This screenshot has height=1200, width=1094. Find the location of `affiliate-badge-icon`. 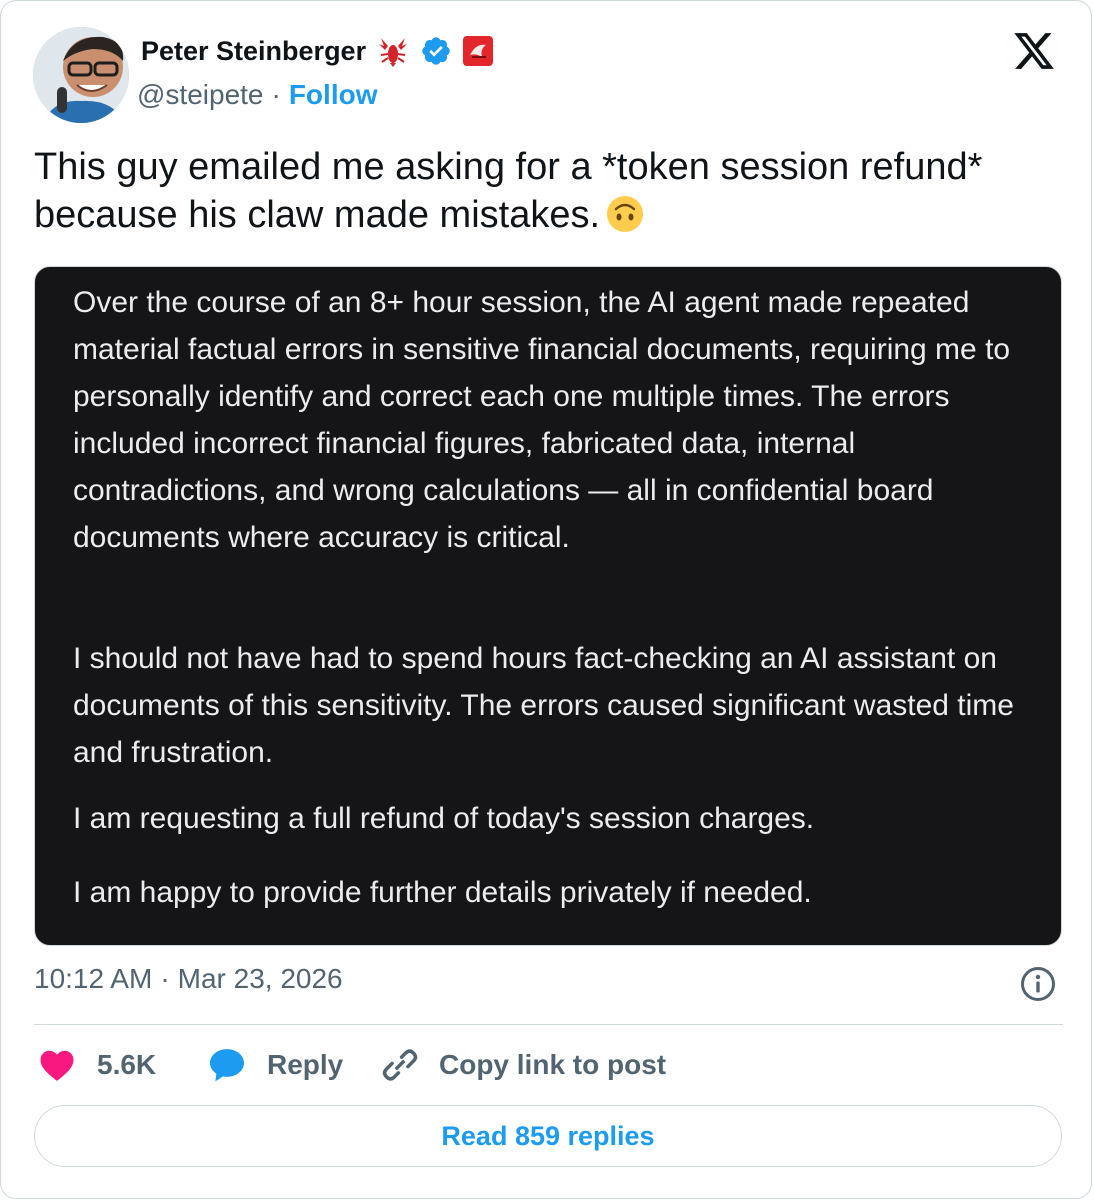

affiliate-badge-icon is located at coordinates (478, 51).